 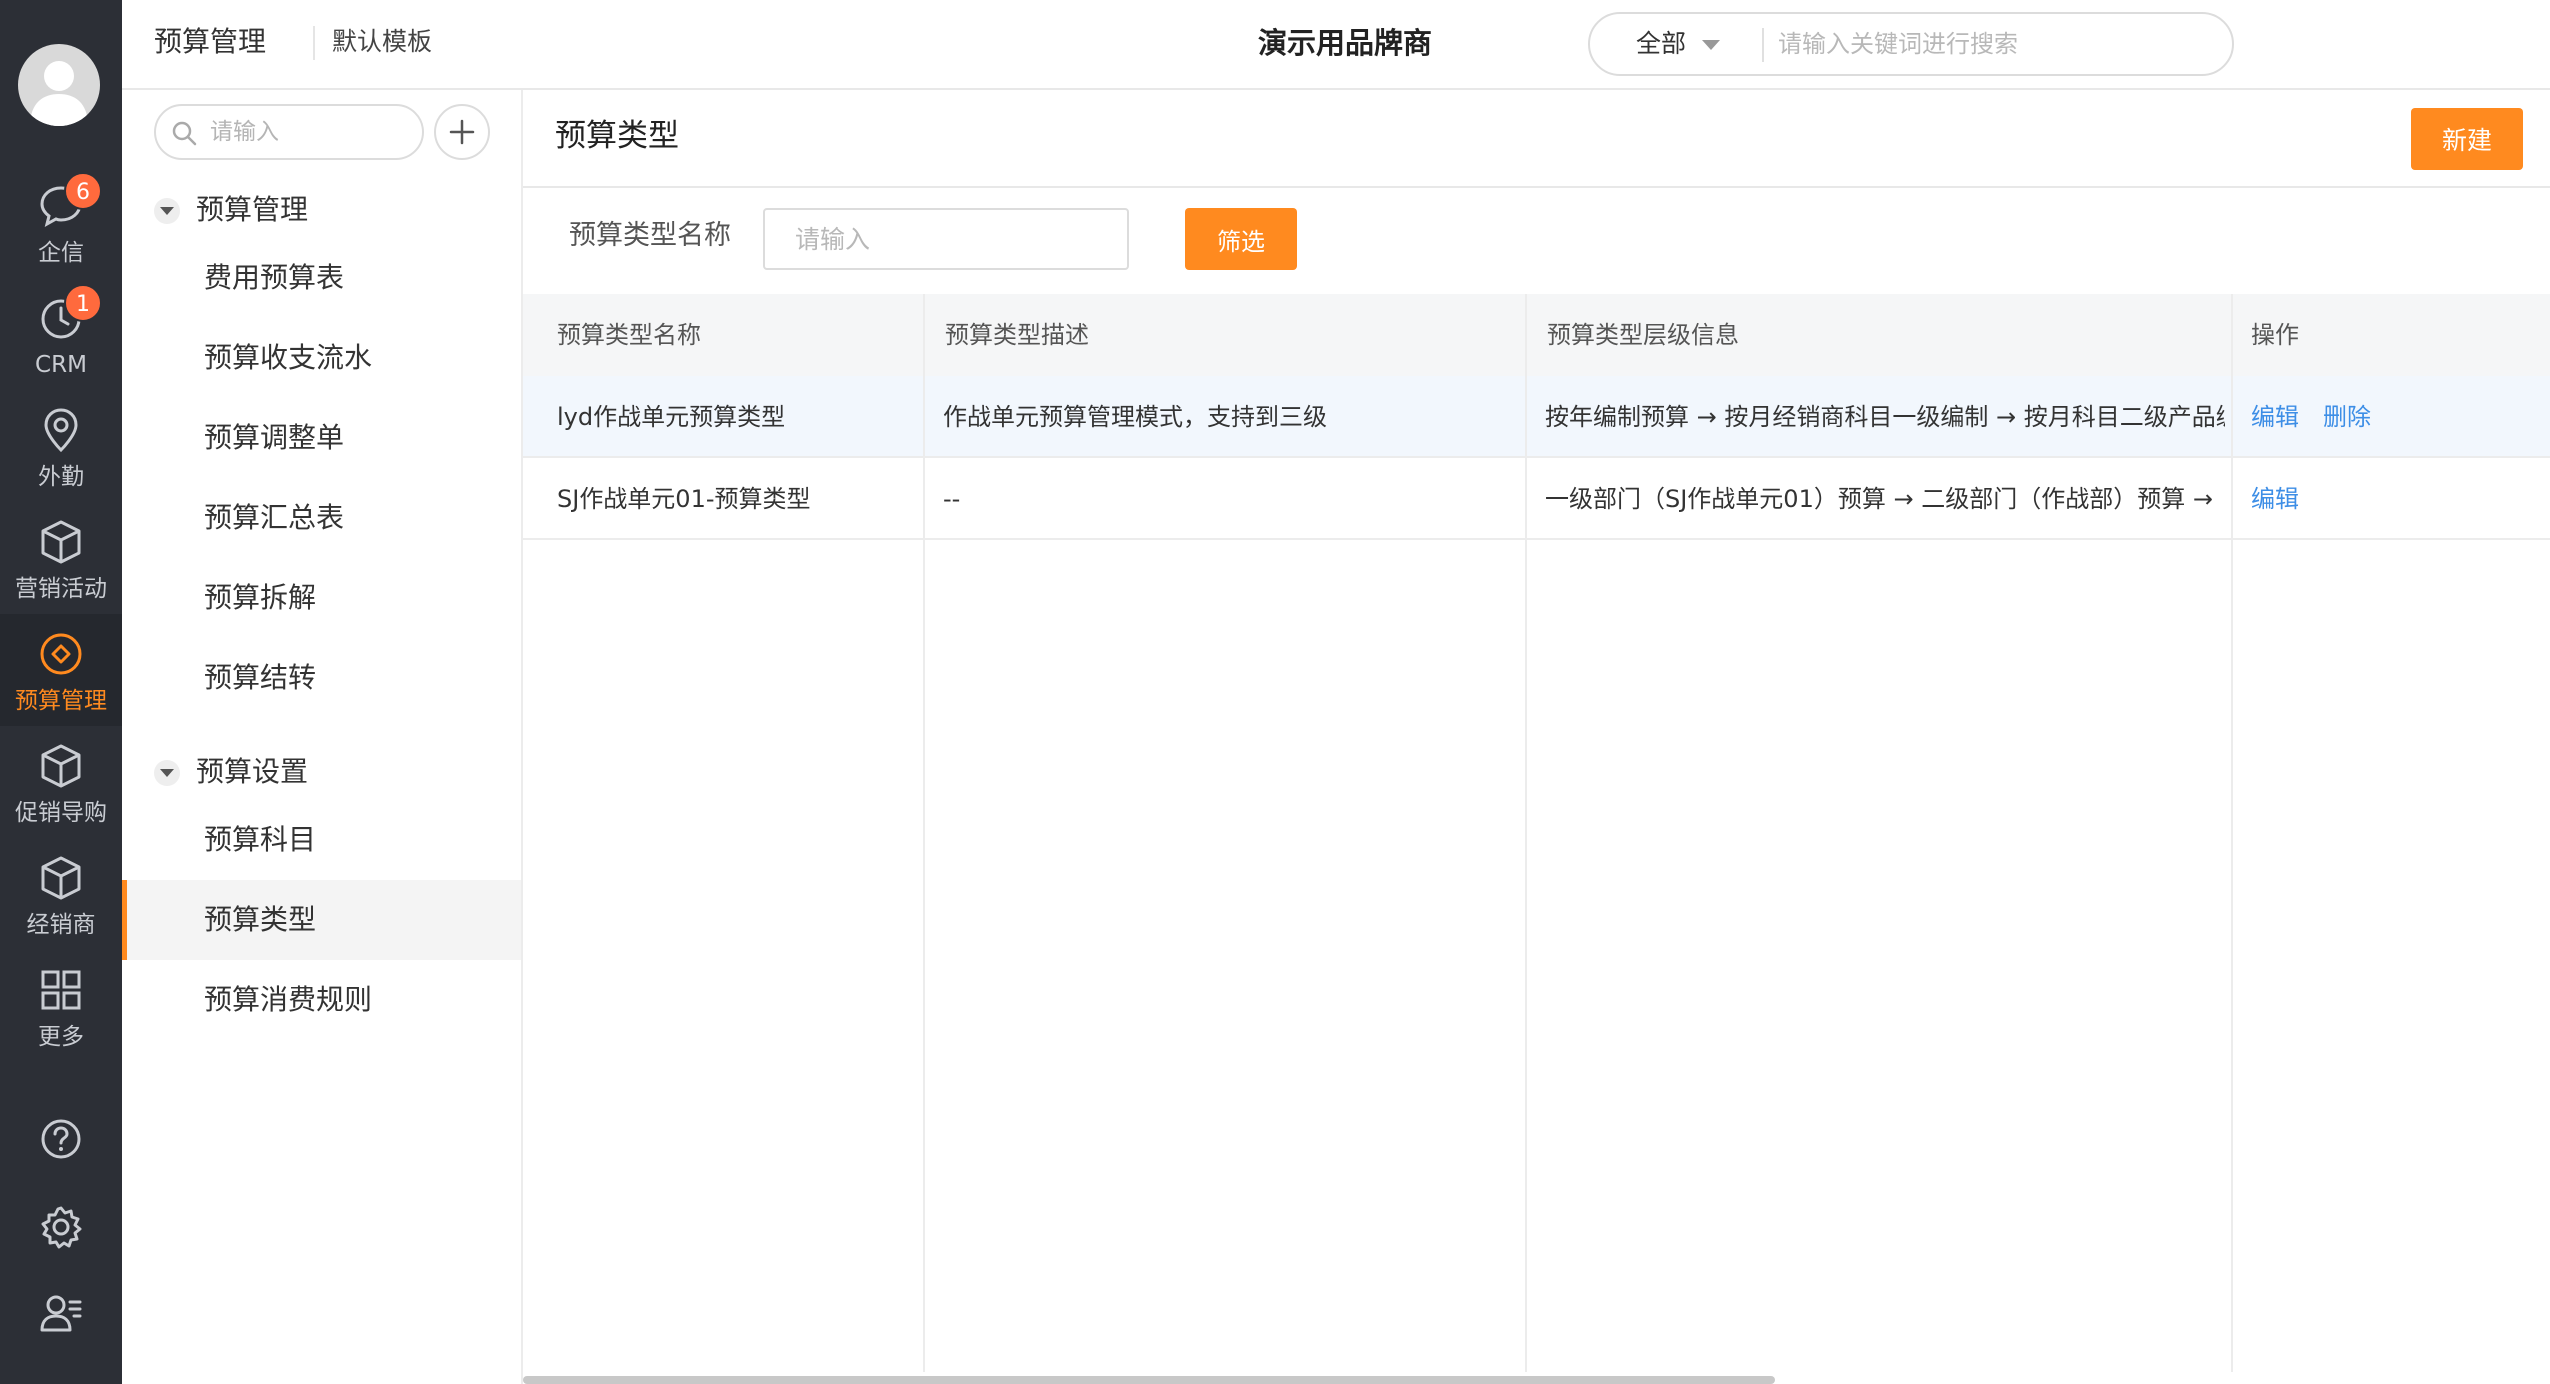 What do you see at coordinates (324, 208) in the screenshot?
I see `nav-group-budget-management: 预算管理` at bounding box center [324, 208].